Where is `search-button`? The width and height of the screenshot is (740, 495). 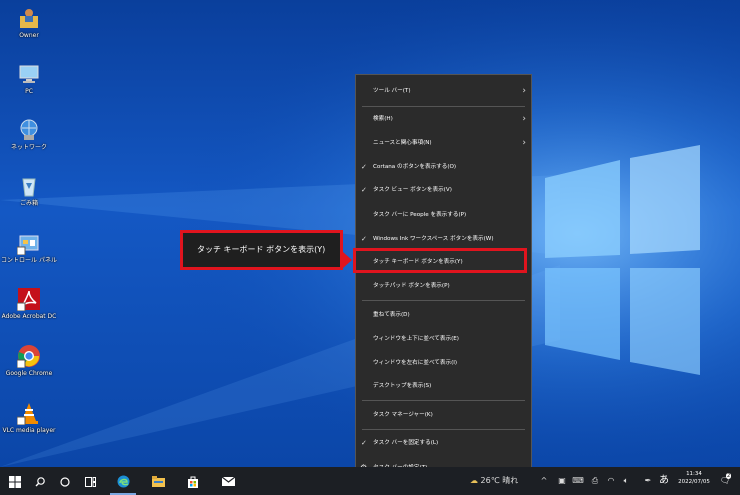
search-button is located at coordinates (40, 481).